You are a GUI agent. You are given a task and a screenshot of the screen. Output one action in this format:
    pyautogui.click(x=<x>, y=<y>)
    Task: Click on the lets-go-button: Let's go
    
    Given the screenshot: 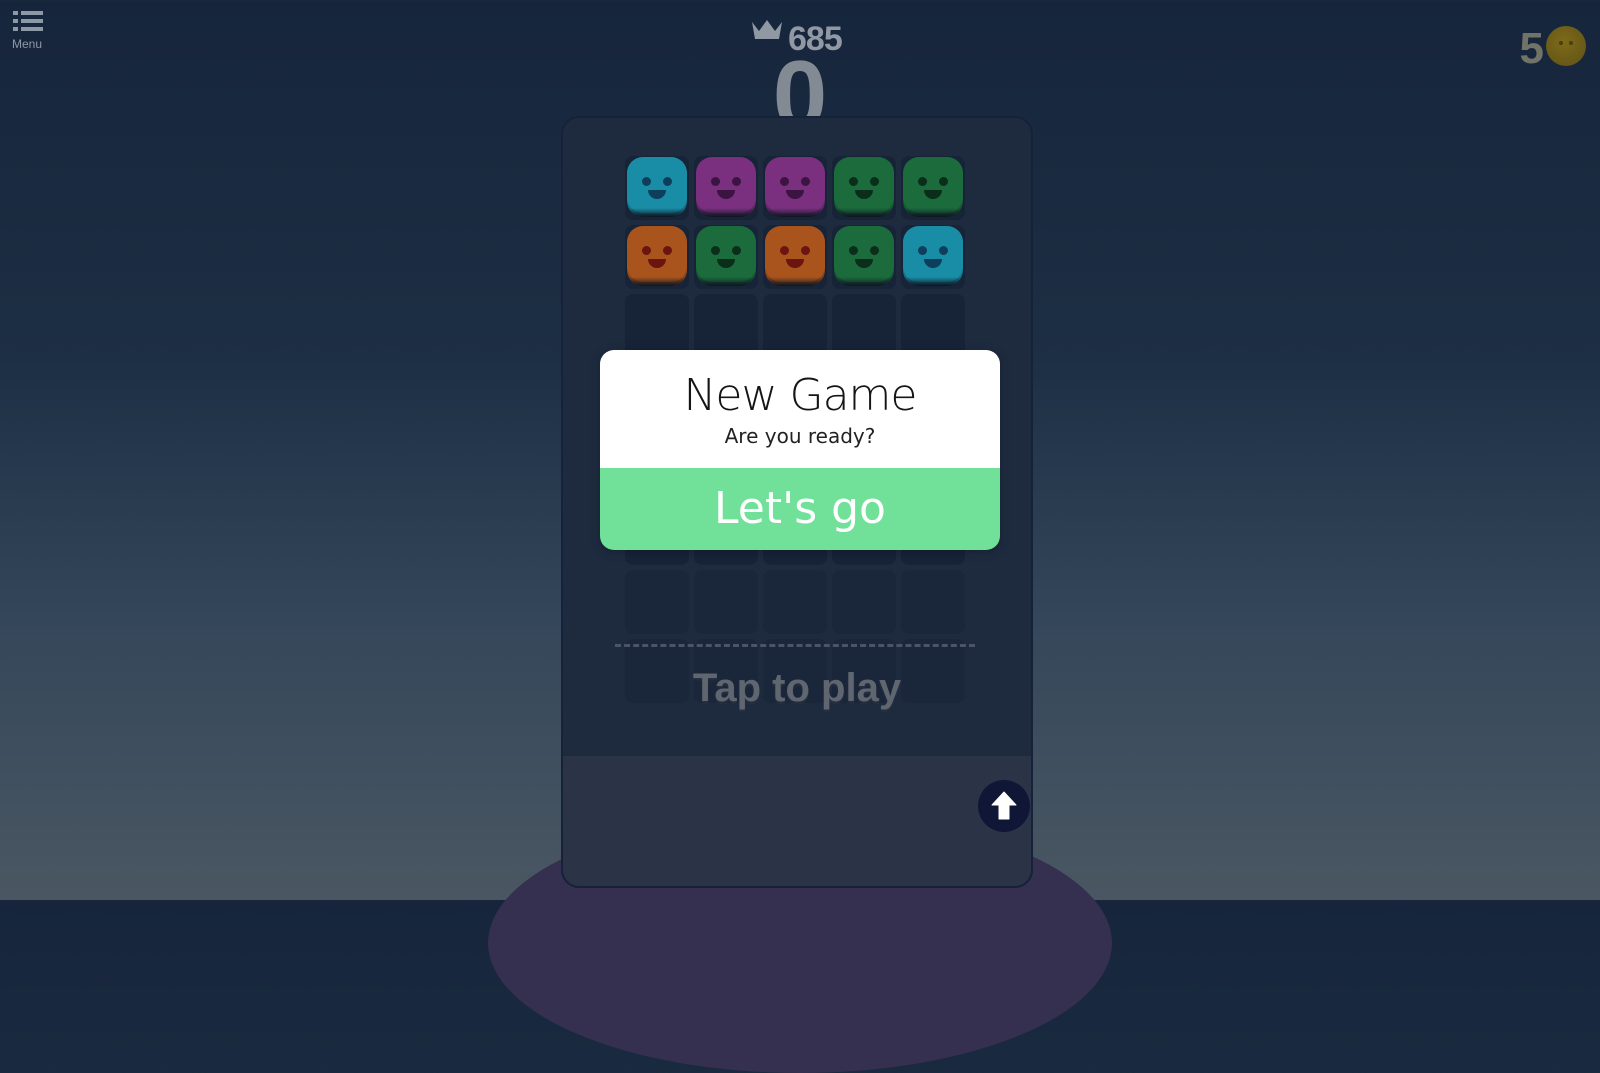 What is the action you would take?
    pyautogui.click(x=800, y=509)
    